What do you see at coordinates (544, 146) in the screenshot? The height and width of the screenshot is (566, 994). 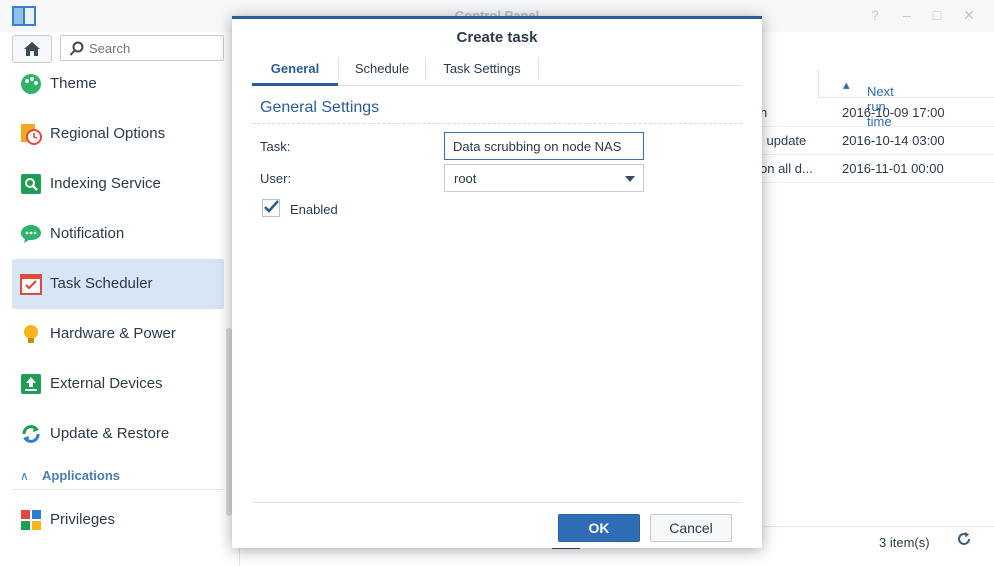 I see `task-name-input` at bounding box center [544, 146].